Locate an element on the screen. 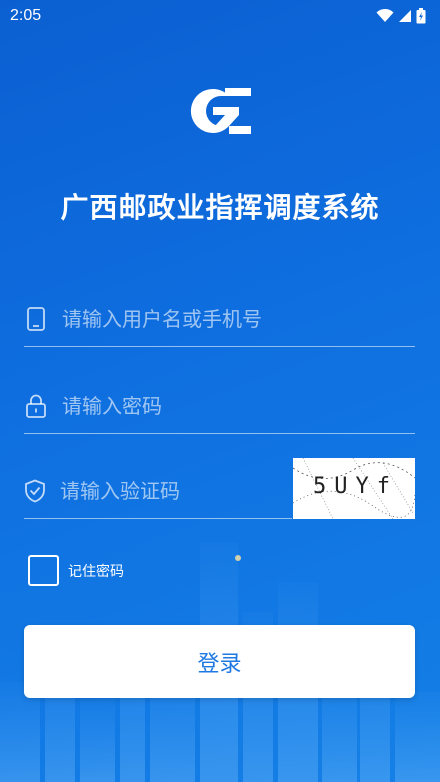 The width and height of the screenshot is (440, 782). wifi-icon is located at coordinates (385, 15).